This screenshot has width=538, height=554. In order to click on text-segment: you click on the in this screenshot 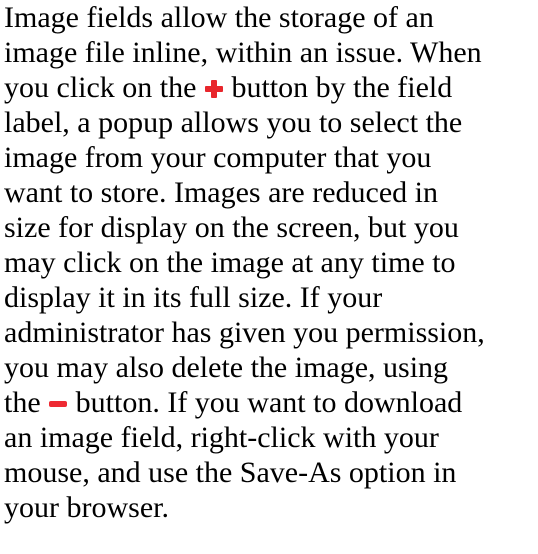, I will do `click(104, 87)`.